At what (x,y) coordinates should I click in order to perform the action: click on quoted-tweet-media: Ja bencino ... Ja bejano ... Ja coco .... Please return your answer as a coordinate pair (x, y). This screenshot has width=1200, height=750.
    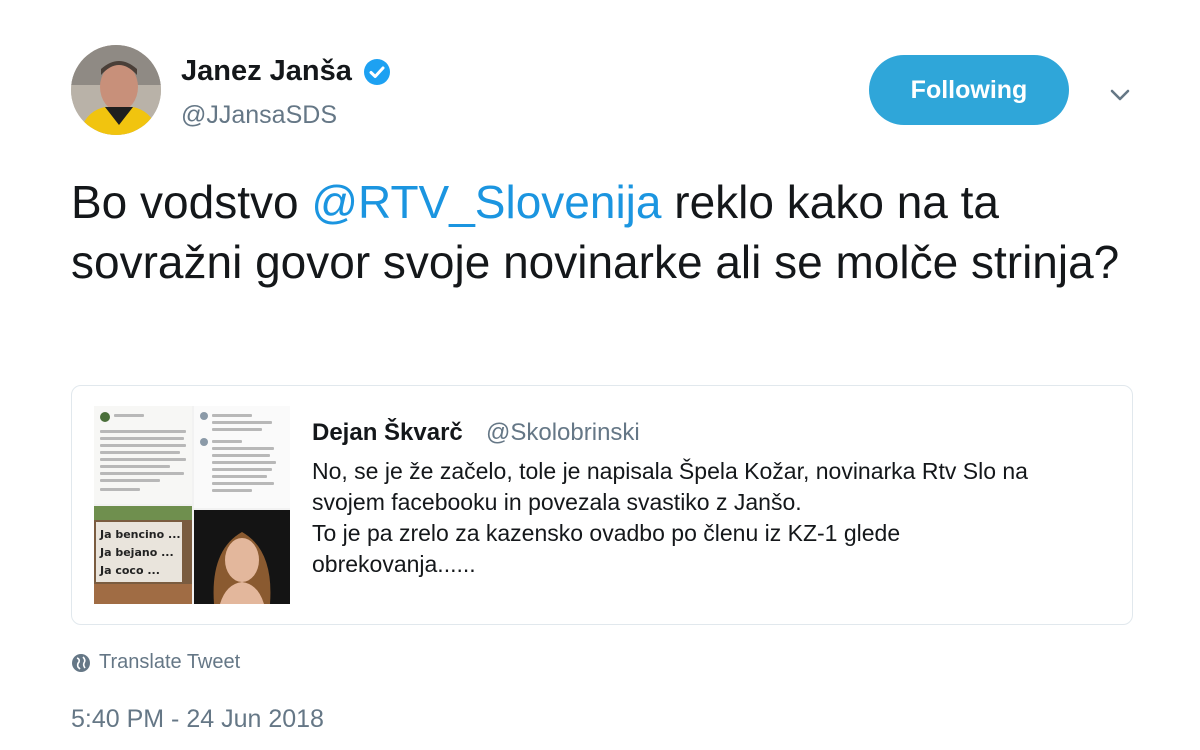
    Looking at the image, I should click on (192, 505).